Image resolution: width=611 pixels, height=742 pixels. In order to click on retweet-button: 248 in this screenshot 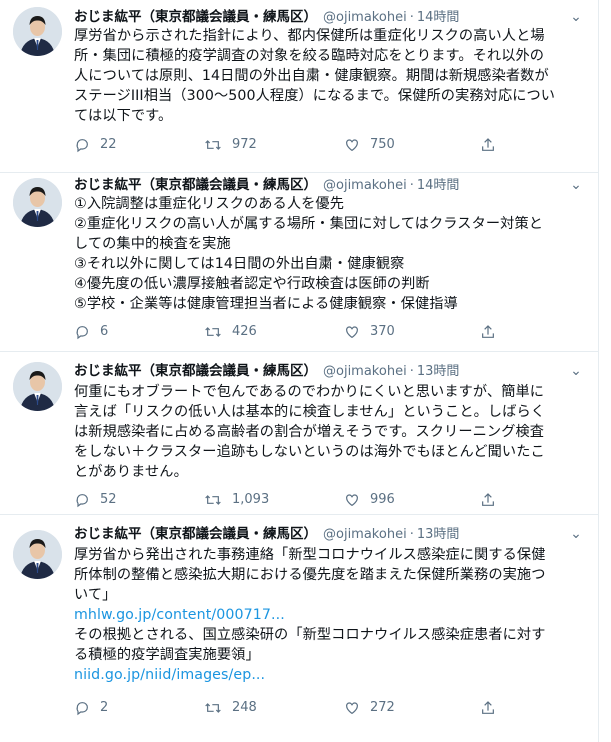, I will do `click(230, 708)`.